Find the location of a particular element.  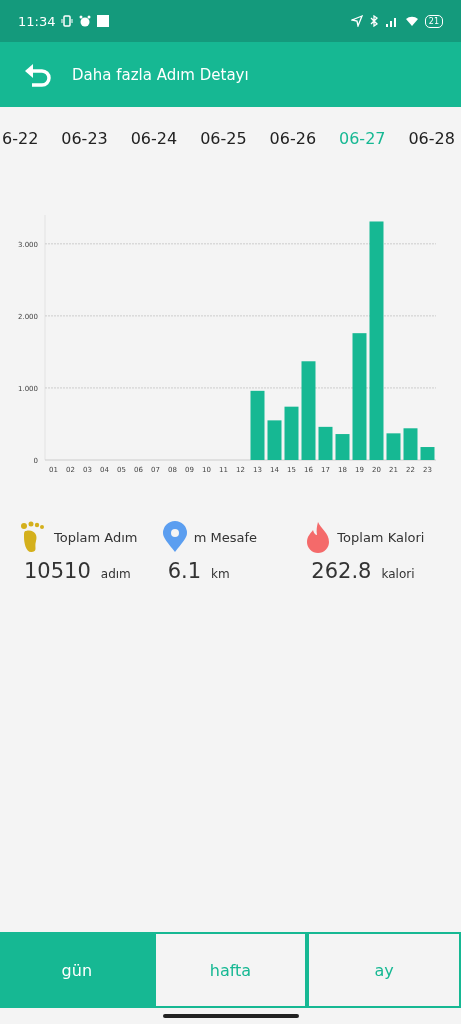

date-tab: 06-26 is located at coordinates (293, 138).